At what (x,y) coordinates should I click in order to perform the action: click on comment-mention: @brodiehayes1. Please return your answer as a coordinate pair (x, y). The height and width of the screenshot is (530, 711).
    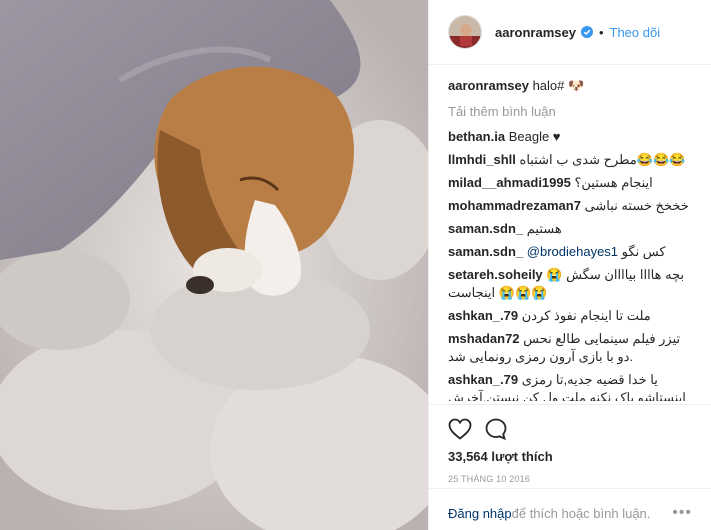
    Looking at the image, I should click on (572, 251).